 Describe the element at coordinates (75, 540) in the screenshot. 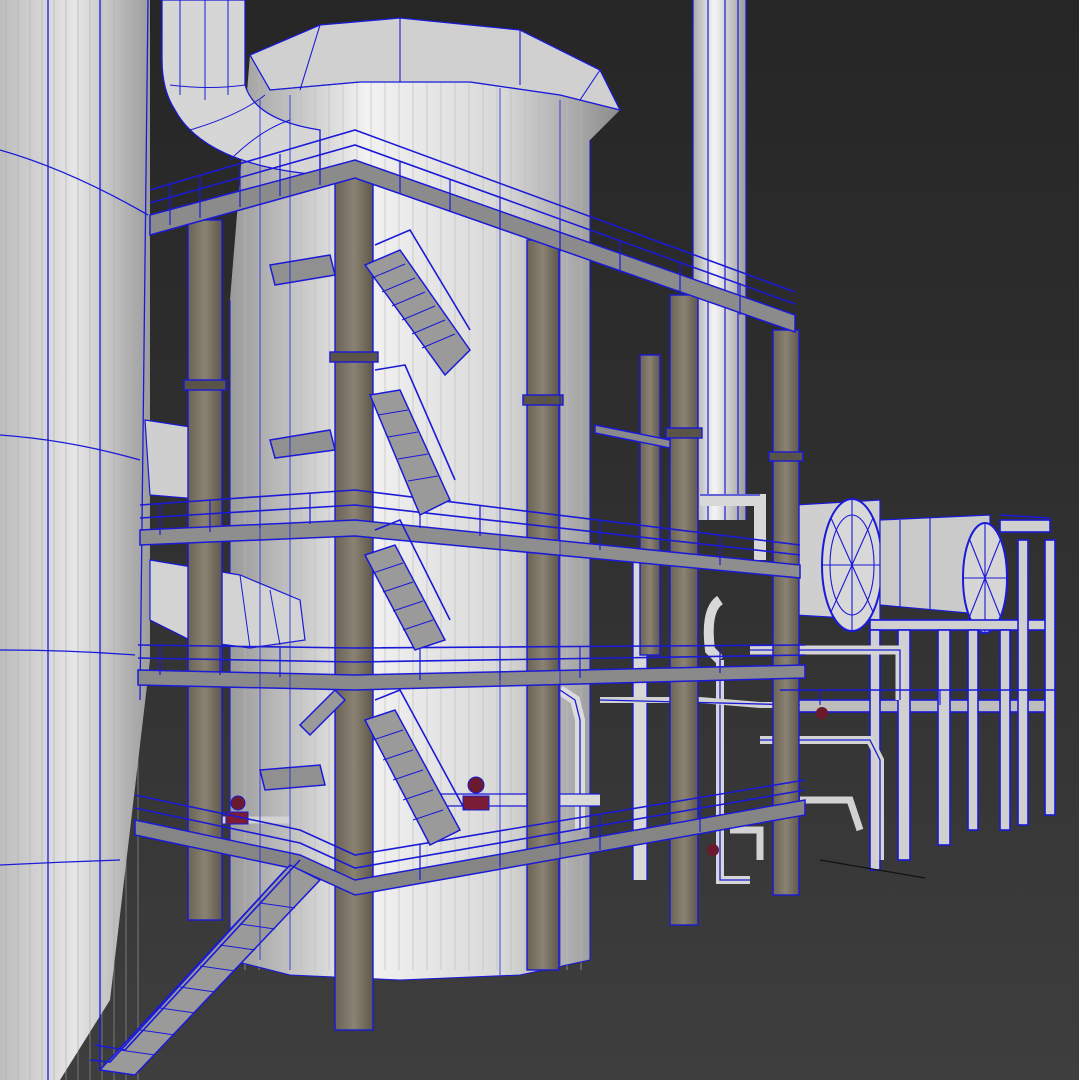

I see `left-column-vessel` at that location.